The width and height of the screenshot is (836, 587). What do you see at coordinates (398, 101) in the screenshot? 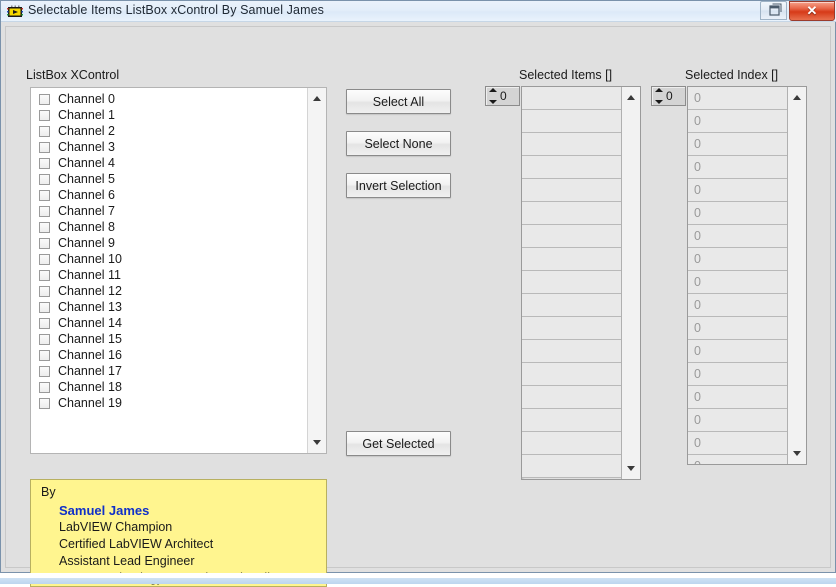
I see `select-all-button: Select All` at bounding box center [398, 101].